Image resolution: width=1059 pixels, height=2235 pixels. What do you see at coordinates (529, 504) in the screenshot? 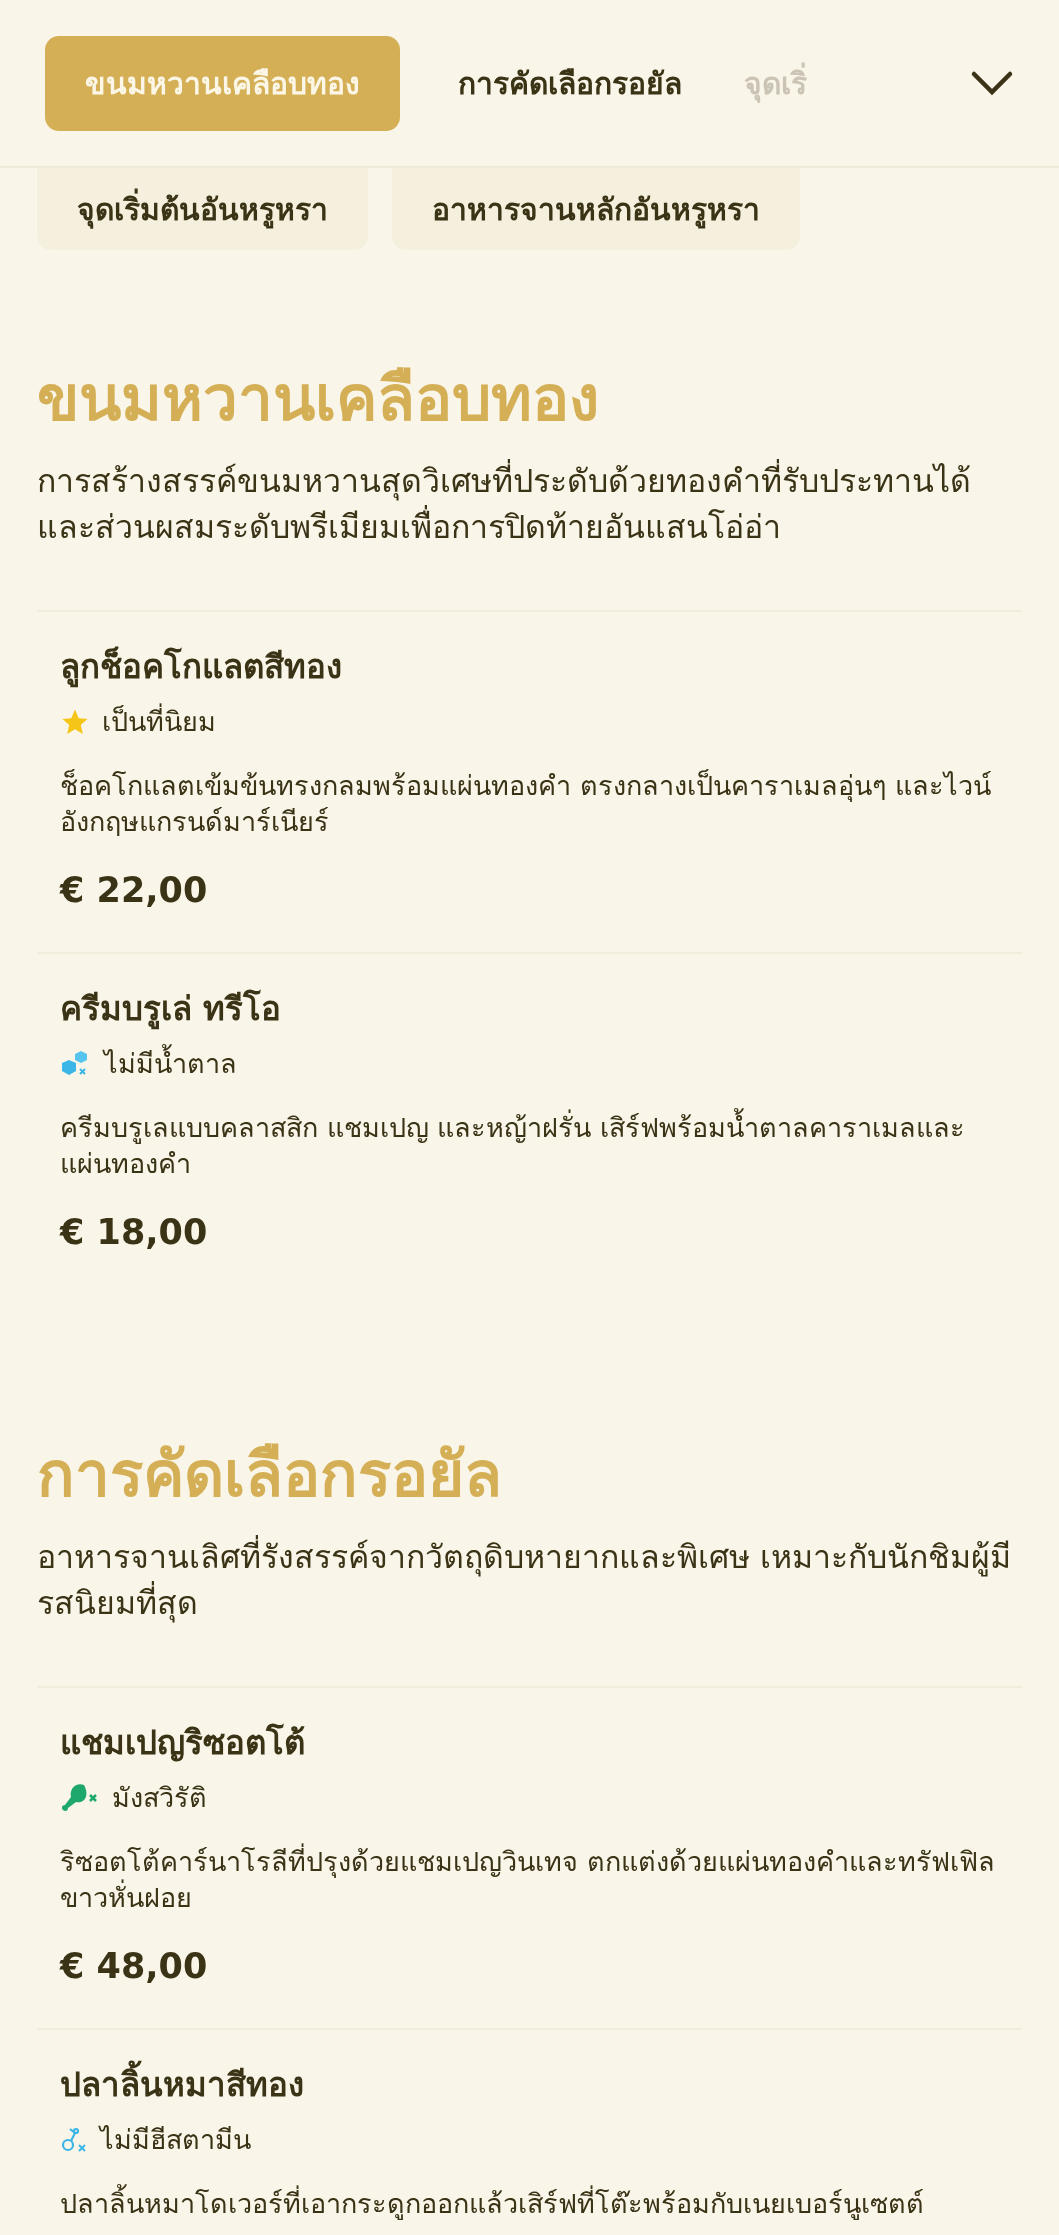
I see `section-description: การสร้างสรรค์ขนมหวานสุดวิเศษที่ประดับด้วยทองคำที่รับประทานได้และส่วนผสมระดับพรีเมียมเพื่อการปิดท้ายอันแสนโอ่อ่า` at bounding box center [529, 504].